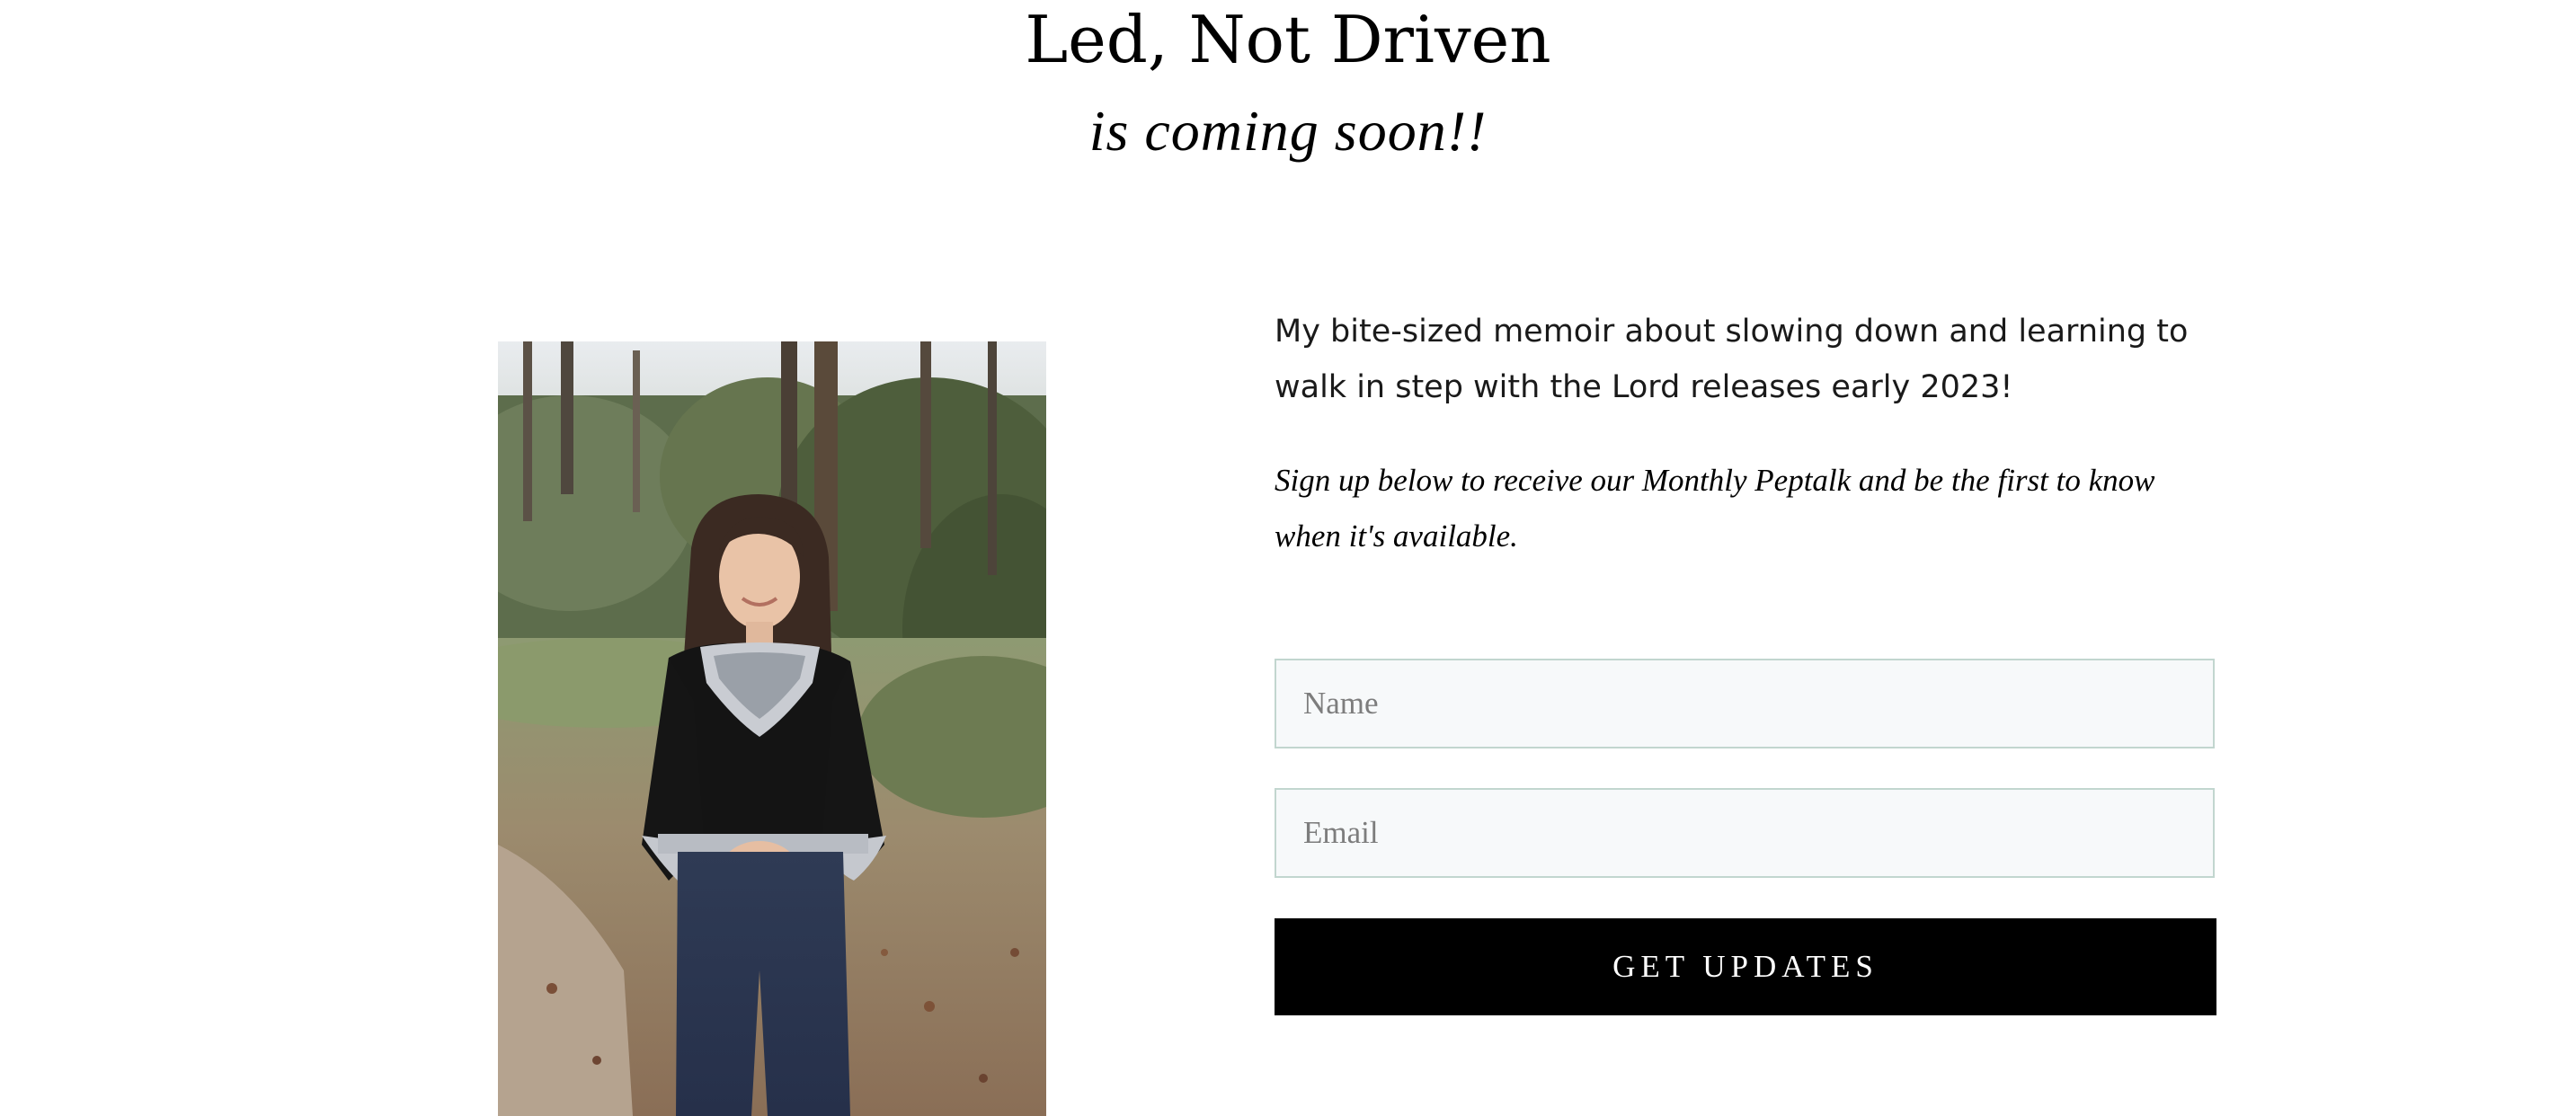 The width and height of the screenshot is (2576, 1116). I want to click on author-photo, so click(772, 728).